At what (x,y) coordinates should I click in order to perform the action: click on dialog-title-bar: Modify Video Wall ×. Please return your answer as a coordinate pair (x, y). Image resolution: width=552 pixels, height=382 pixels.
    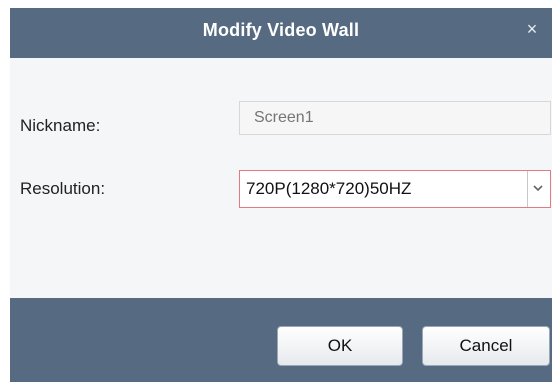
    Looking at the image, I should click on (281, 33).